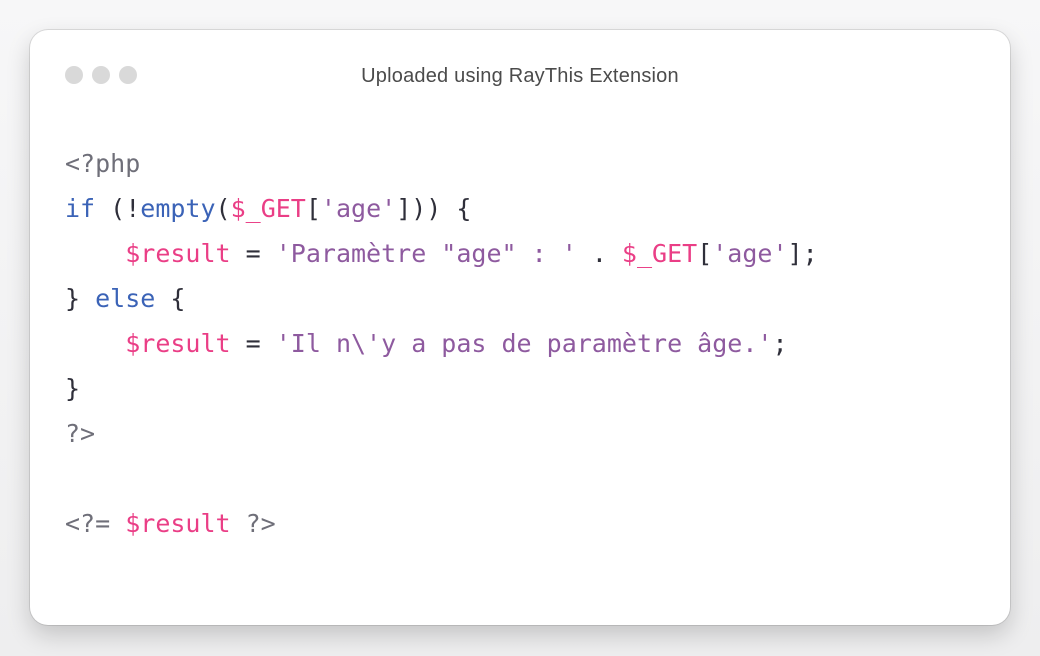  I want to click on code-token-punc: ., so click(599, 253).